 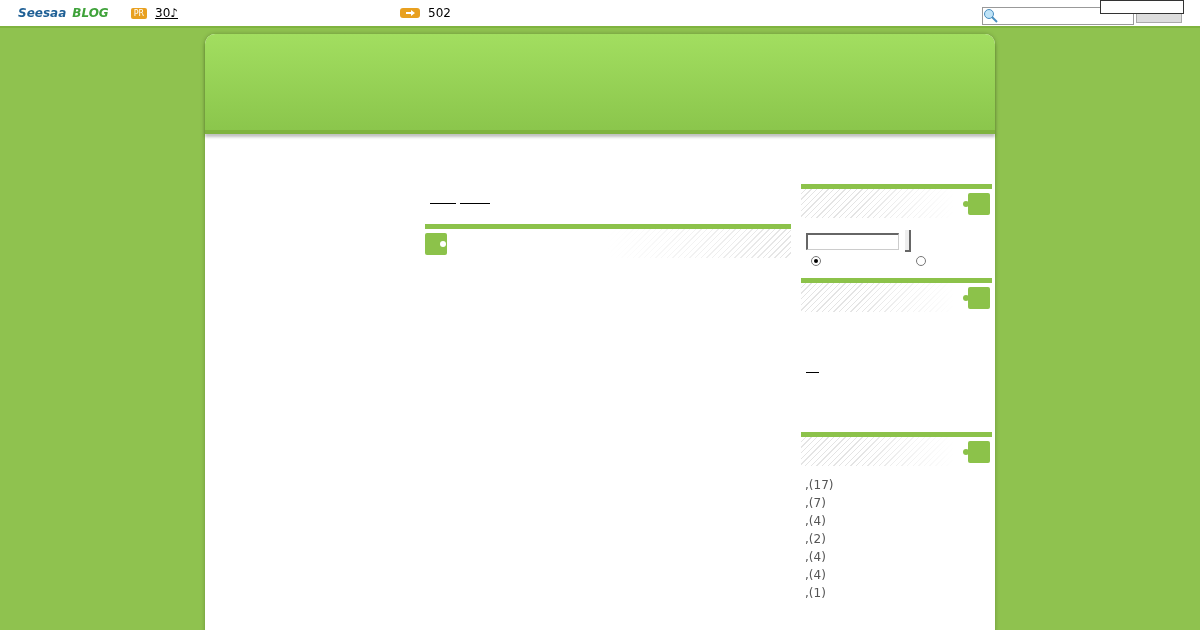 What do you see at coordinates (1058, 16) in the screenshot?
I see `search-field` at bounding box center [1058, 16].